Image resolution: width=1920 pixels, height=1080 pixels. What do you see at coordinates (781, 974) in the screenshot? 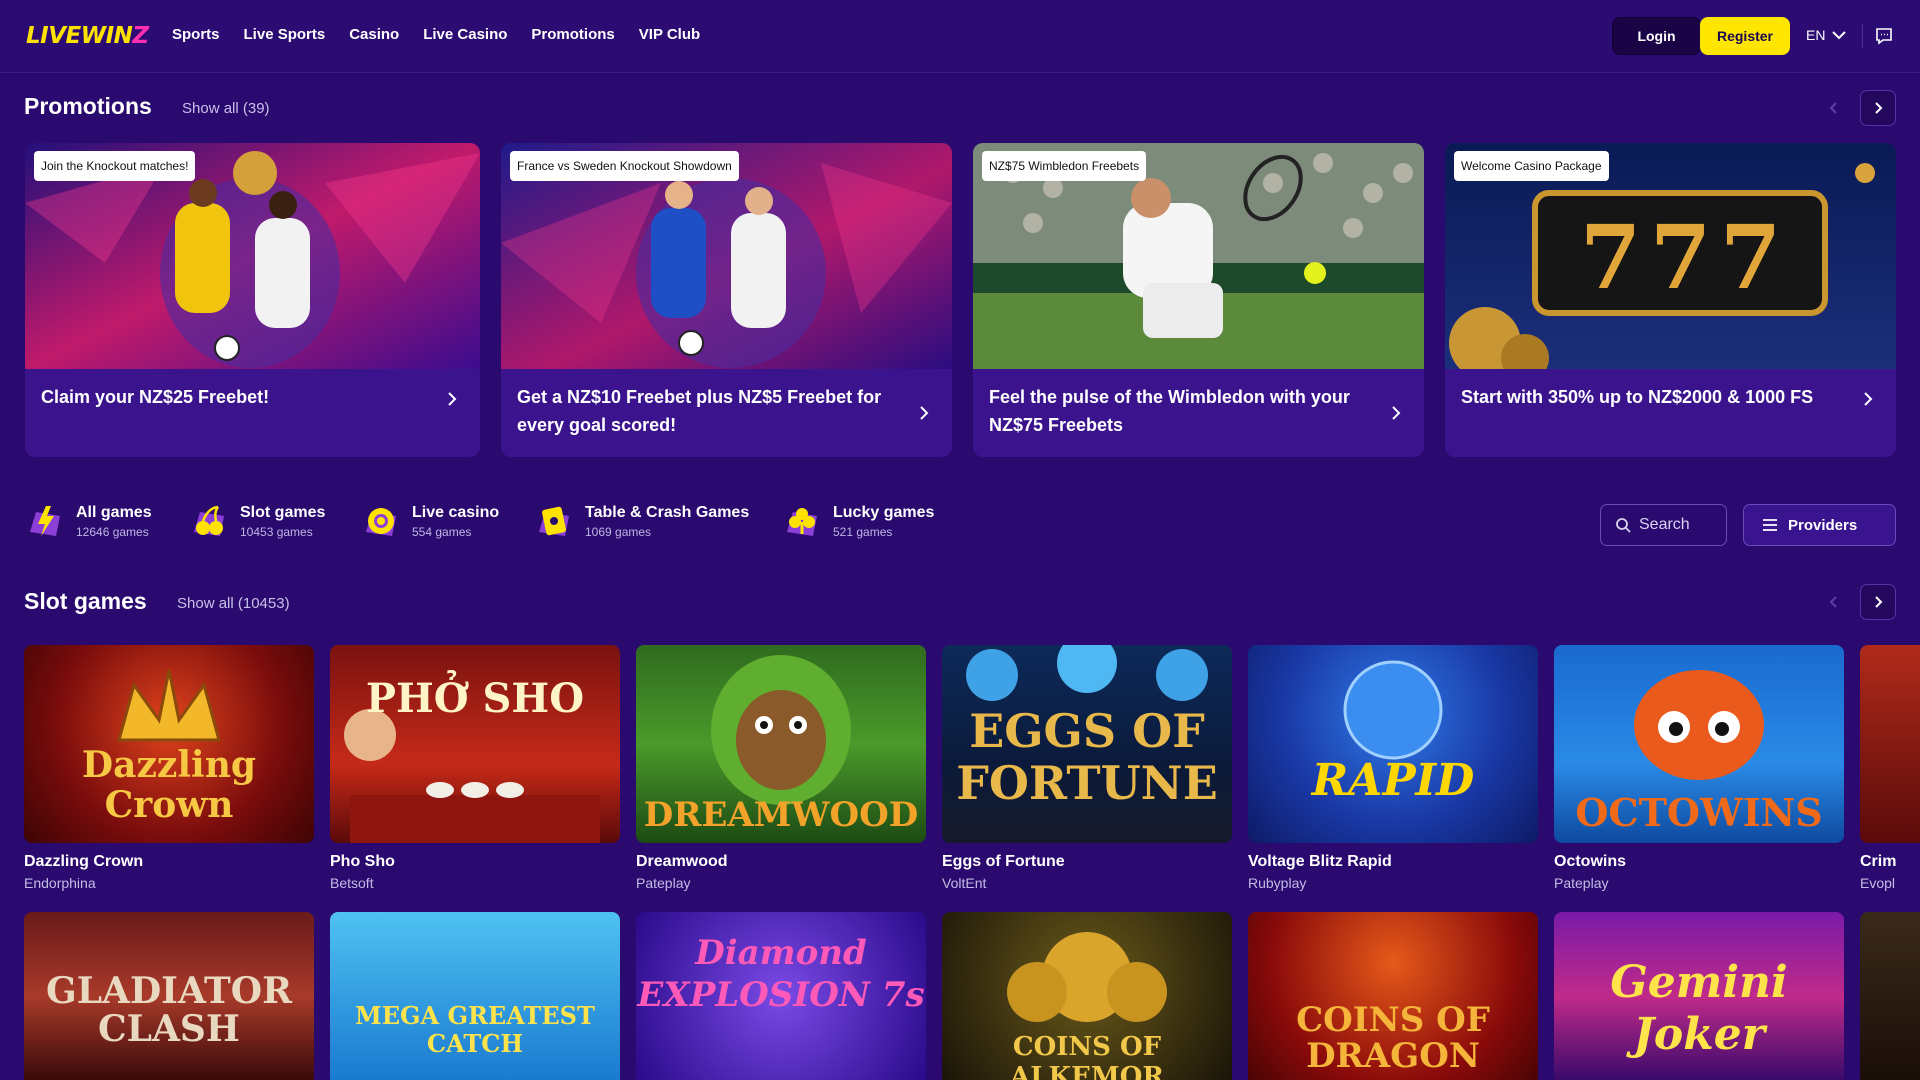
I see `game-art-title: Diamond EXPLOSION 7s` at bounding box center [781, 974].